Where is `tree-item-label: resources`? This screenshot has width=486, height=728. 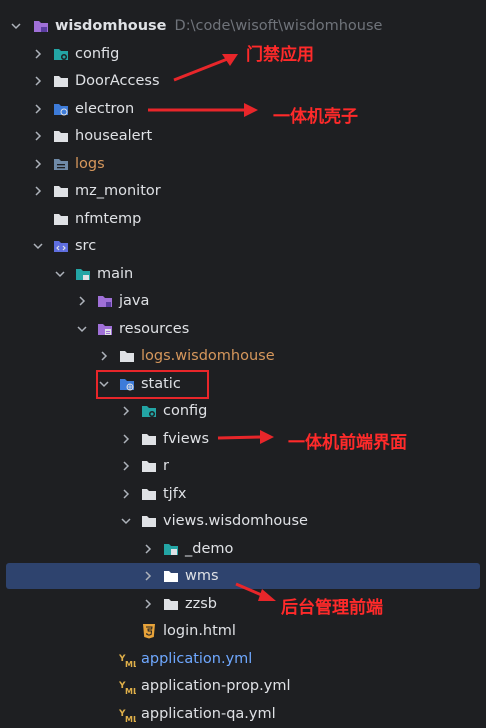
tree-item-label: resources is located at coordinates (154, 329).